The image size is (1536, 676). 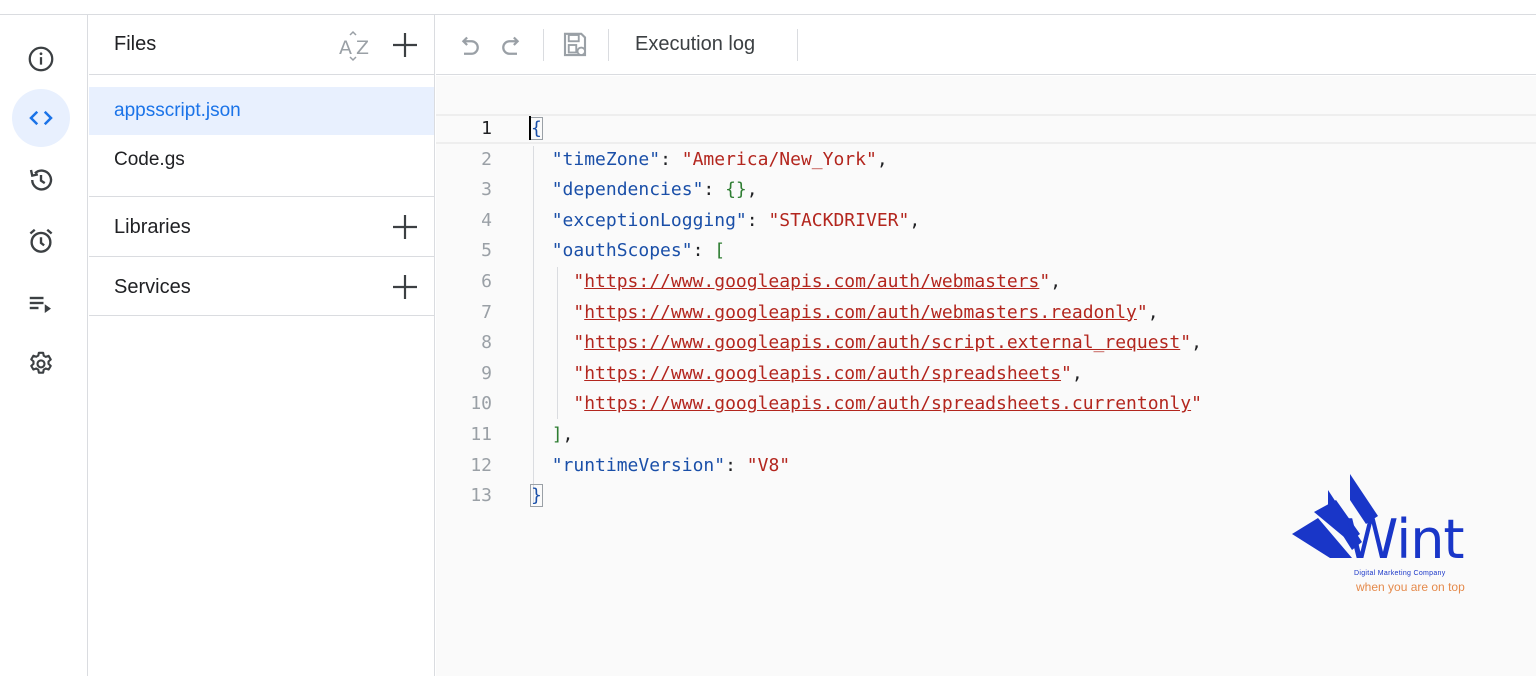 What do you see at coordinates (725, 221) in the screenshot?
I see `code-text: "exceptionLogging": "STACKDRIVER",` at bounding box center [725, 221].